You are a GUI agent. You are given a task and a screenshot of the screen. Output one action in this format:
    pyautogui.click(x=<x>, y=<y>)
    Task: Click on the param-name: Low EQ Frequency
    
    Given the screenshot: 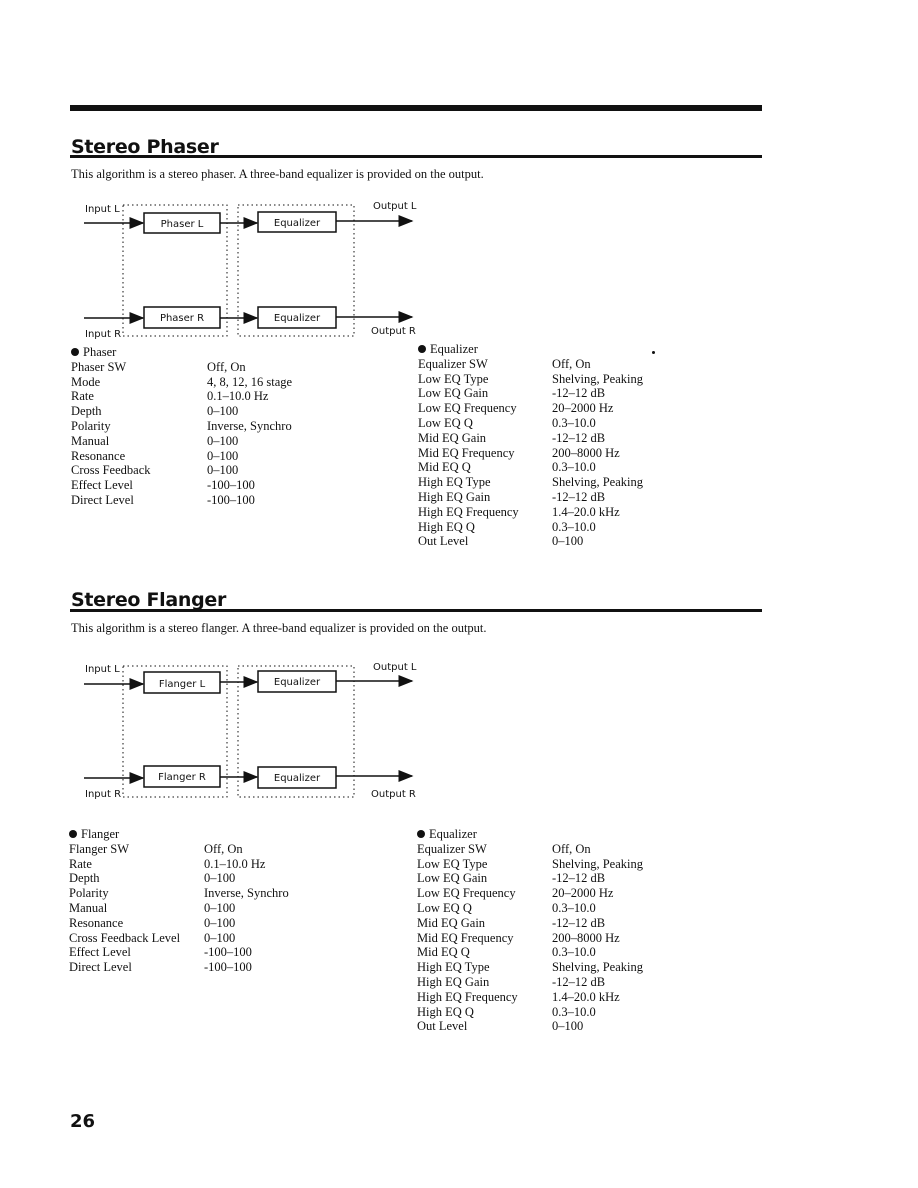 What is the action you would take?
    pyautogui.click(x=466, y=893)
    